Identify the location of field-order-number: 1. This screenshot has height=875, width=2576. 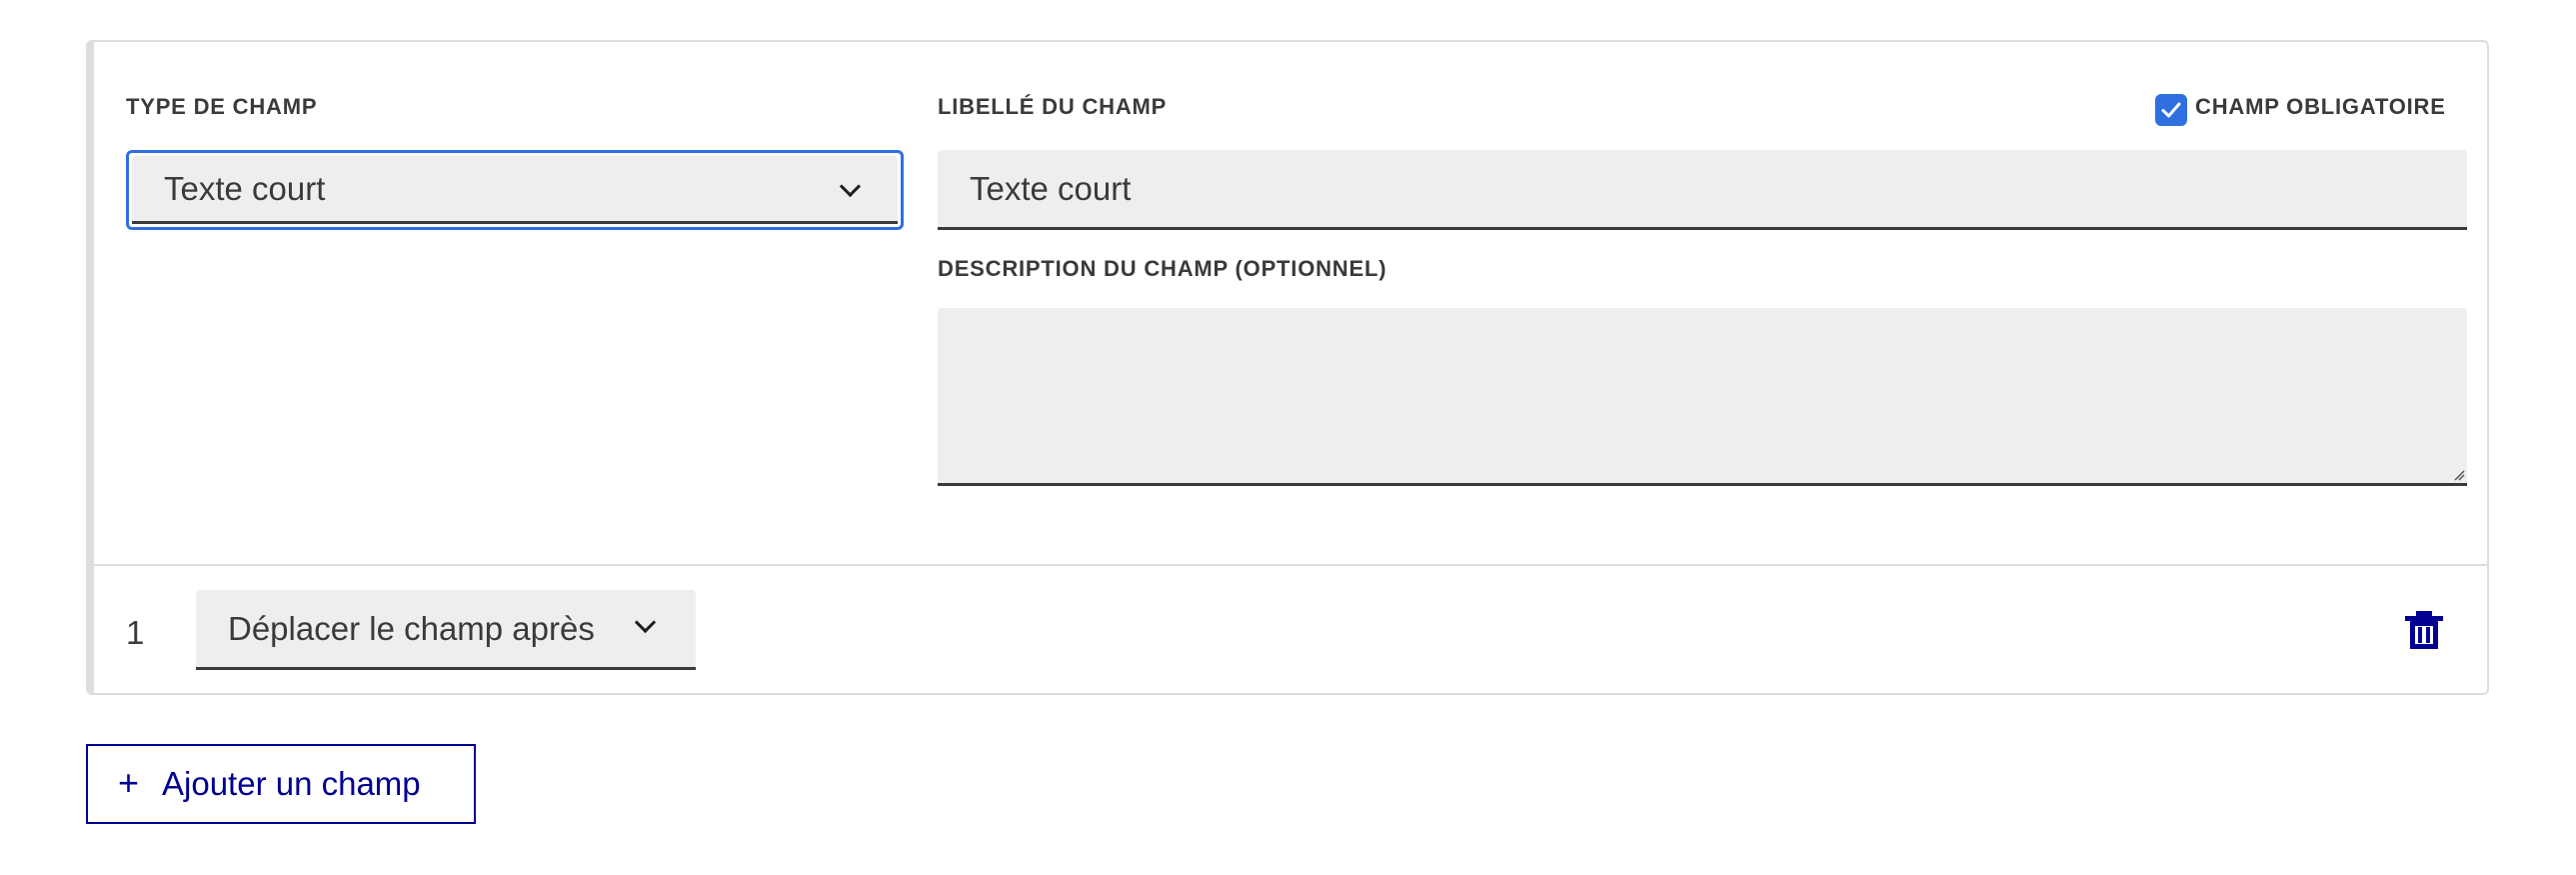
(135, 632).